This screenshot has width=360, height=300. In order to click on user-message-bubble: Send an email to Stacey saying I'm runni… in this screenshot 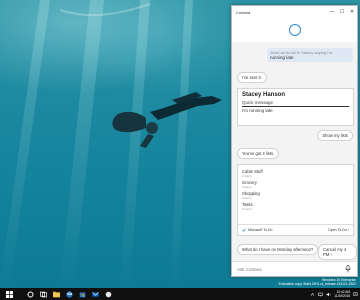, I will do `click(310, 55)`.